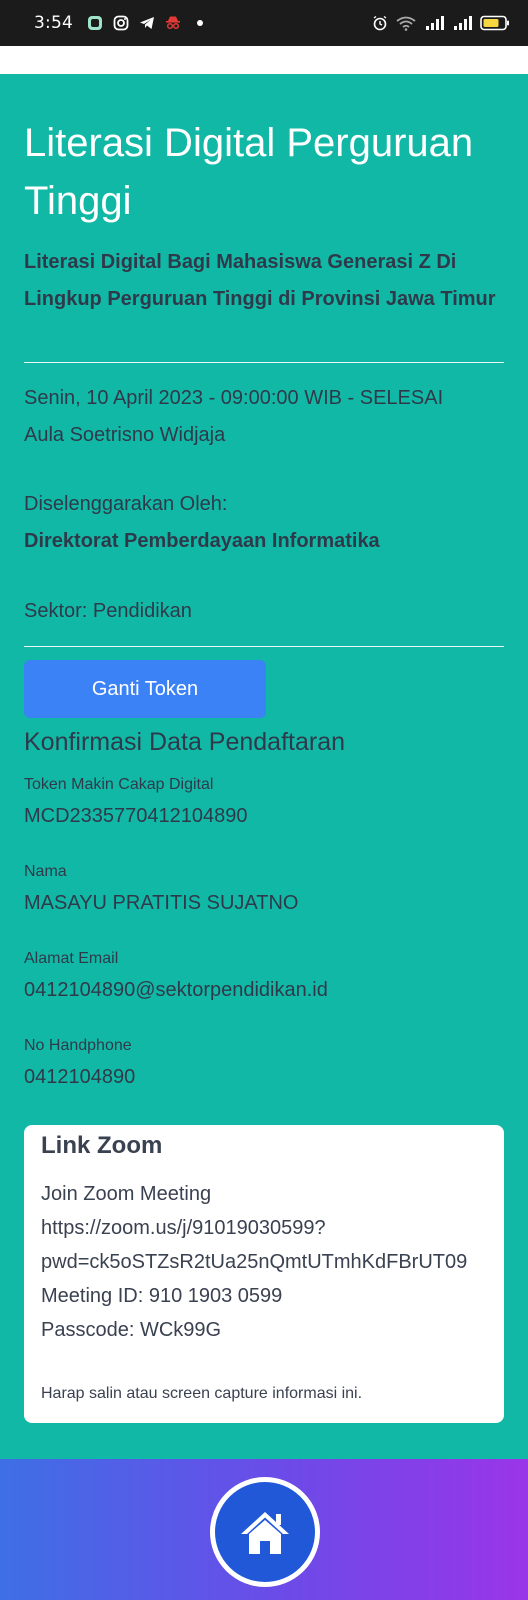 This screenshot has width=528, height=1600. What do you see at coordinates (102, 1145) in the screenshot?
I see `zoom-card-title: Link Zoom` at bounding box center [102, 1145].